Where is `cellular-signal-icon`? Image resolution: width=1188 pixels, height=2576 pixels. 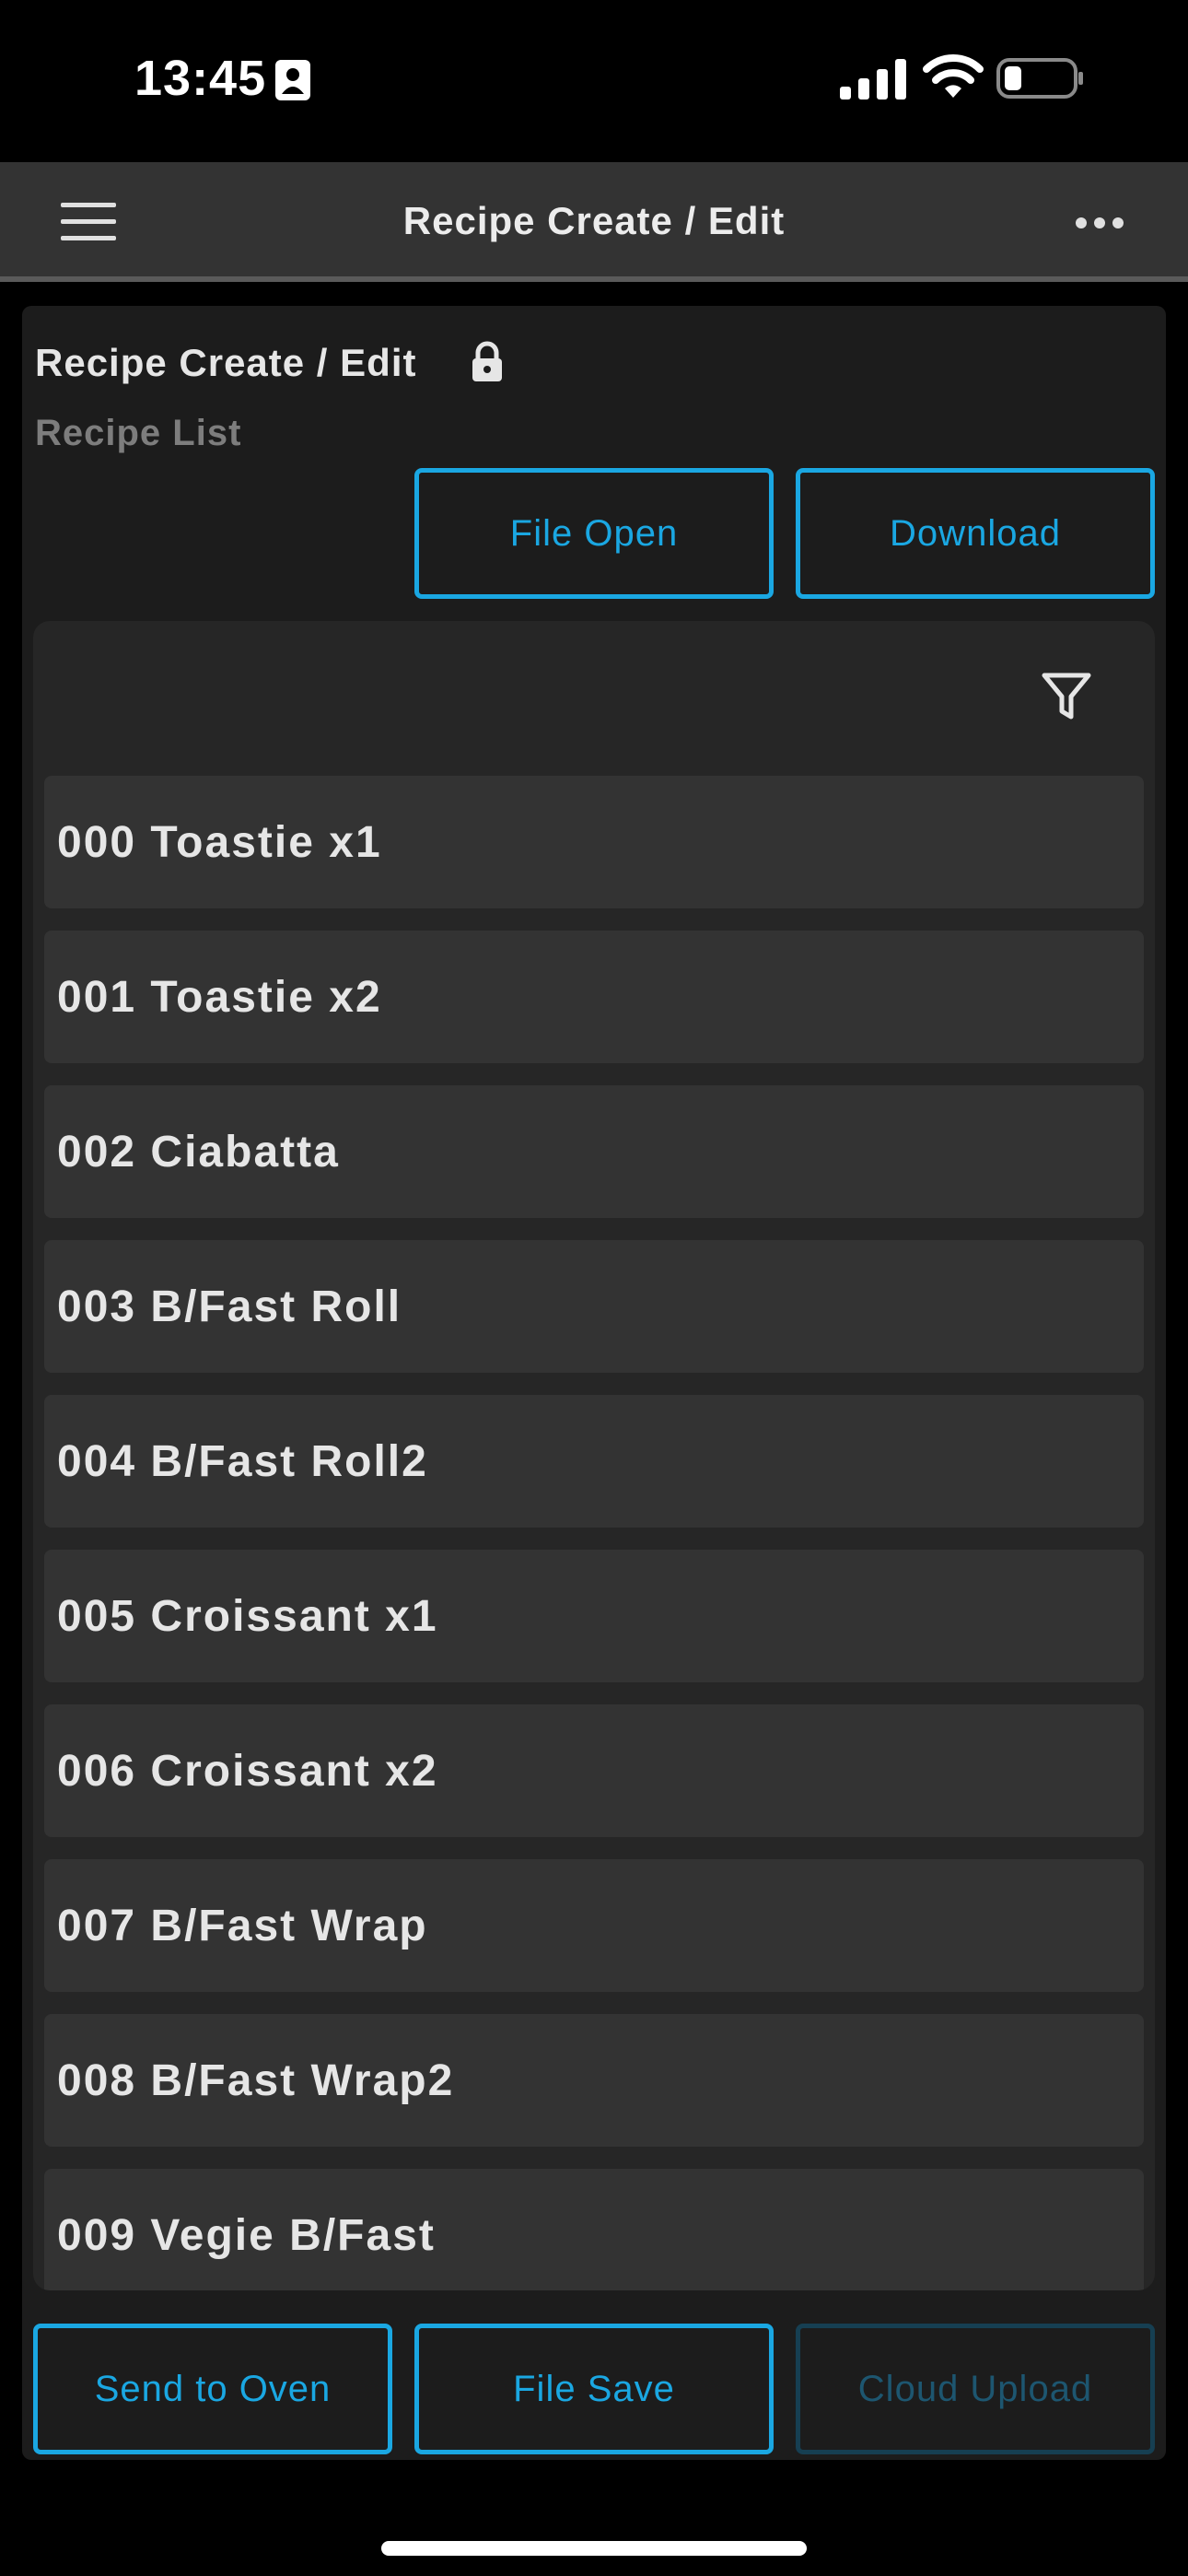 cellular-signal-icon is located at coordinates (873, 79).